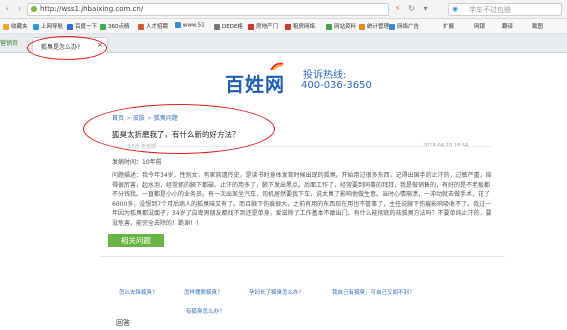  I want to click on tab-pinned: 营销页, so click(9, 42).